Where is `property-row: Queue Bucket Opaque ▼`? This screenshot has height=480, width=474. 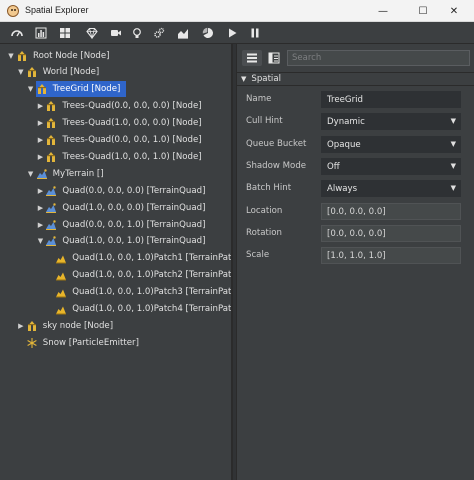
property-row: Queue Bucket Opaque ▼ is located at coordinates (355, 145).